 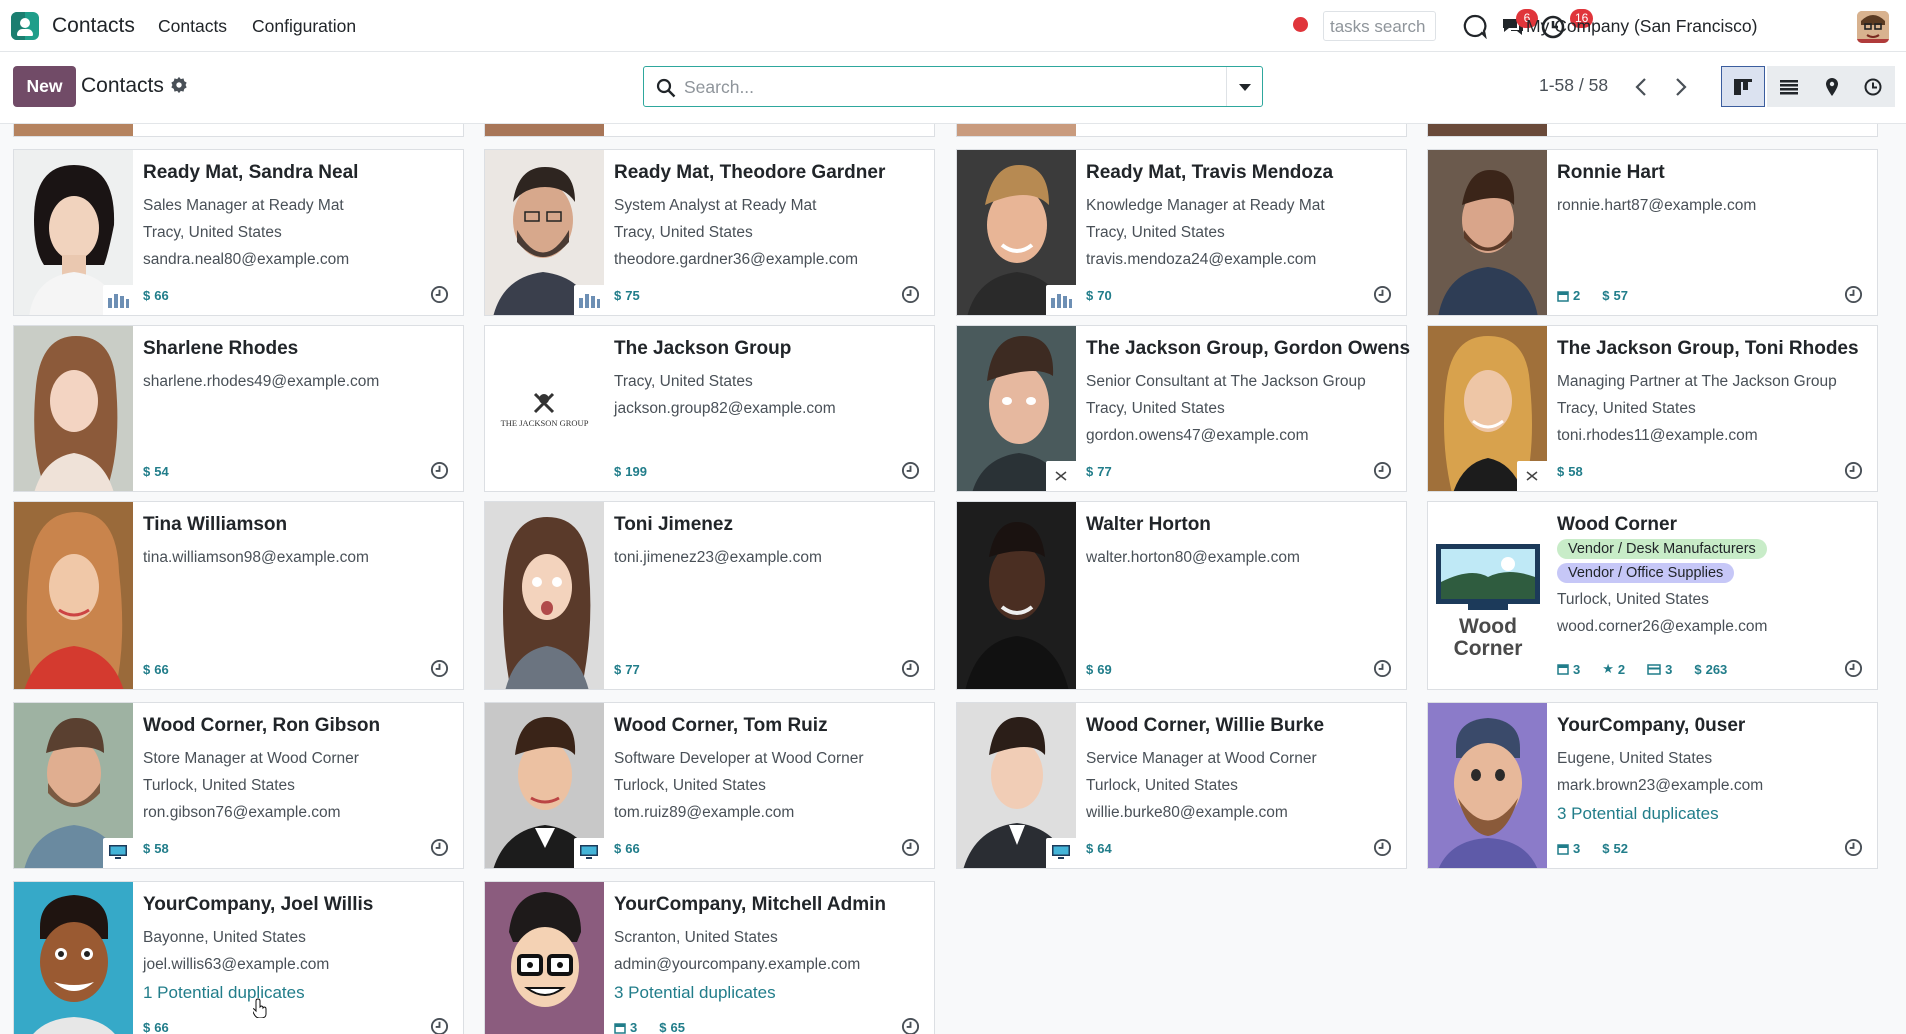 I want to click on search-options-toggle, so click(x=1244, y=86).